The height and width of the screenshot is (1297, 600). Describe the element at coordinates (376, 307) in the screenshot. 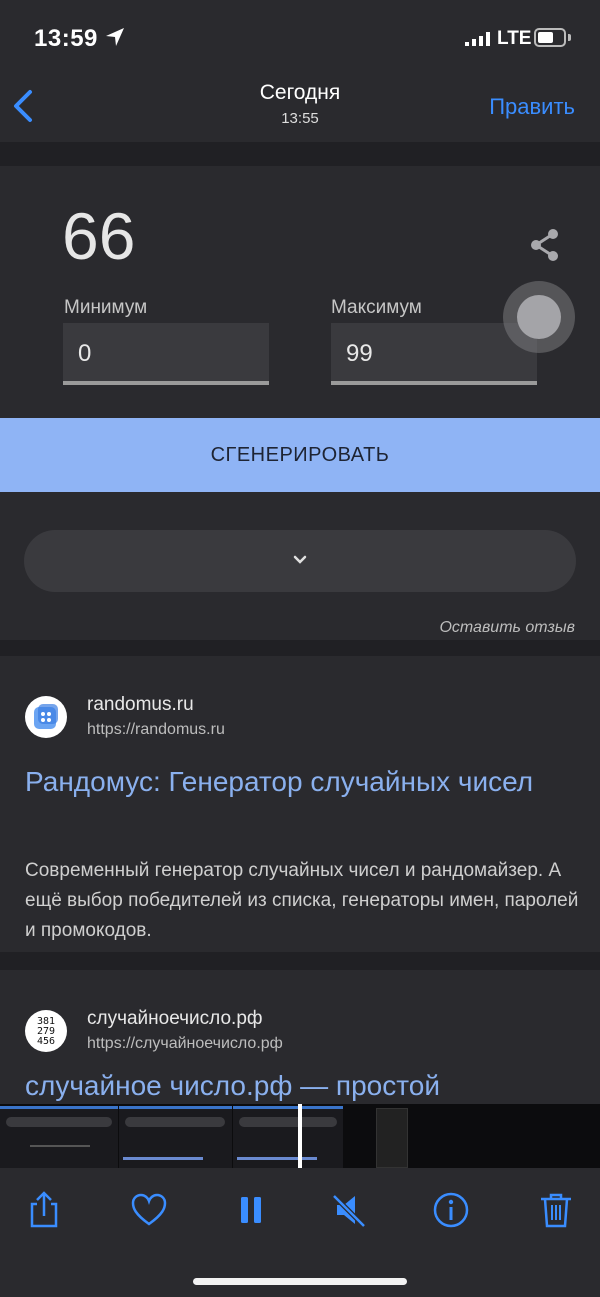

I see `max-label: Максимум` at that location.